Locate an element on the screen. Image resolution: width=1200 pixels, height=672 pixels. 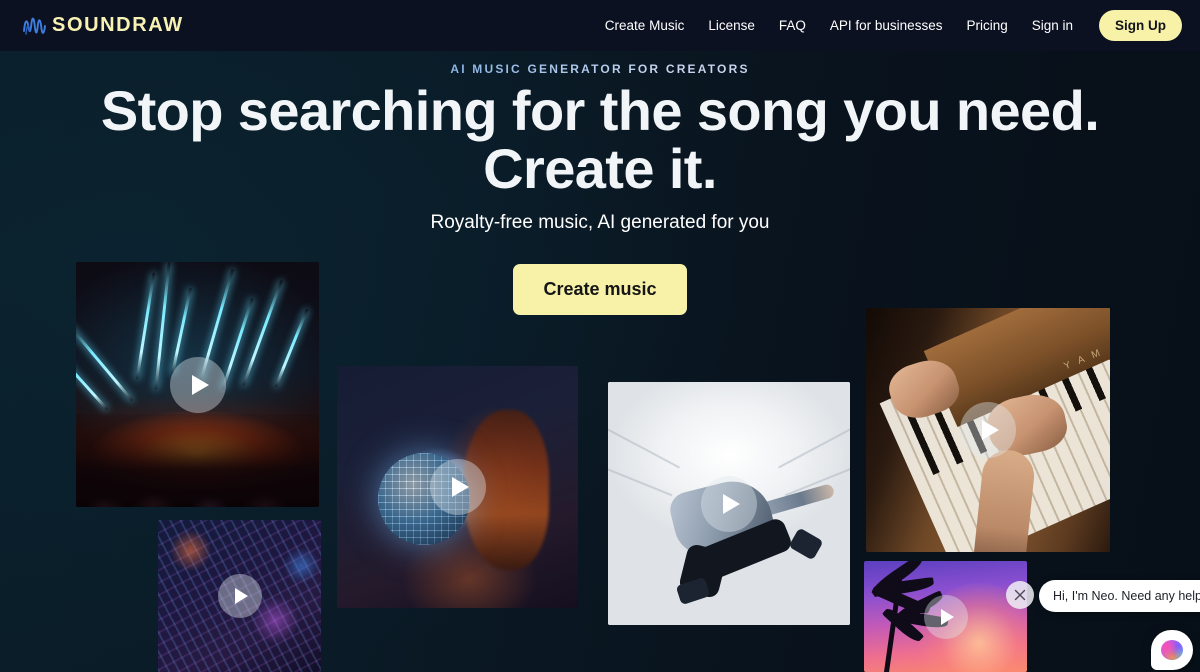
hero-subhead: Royalty-free music, AI generated for you is located at coordinates (600, 222).